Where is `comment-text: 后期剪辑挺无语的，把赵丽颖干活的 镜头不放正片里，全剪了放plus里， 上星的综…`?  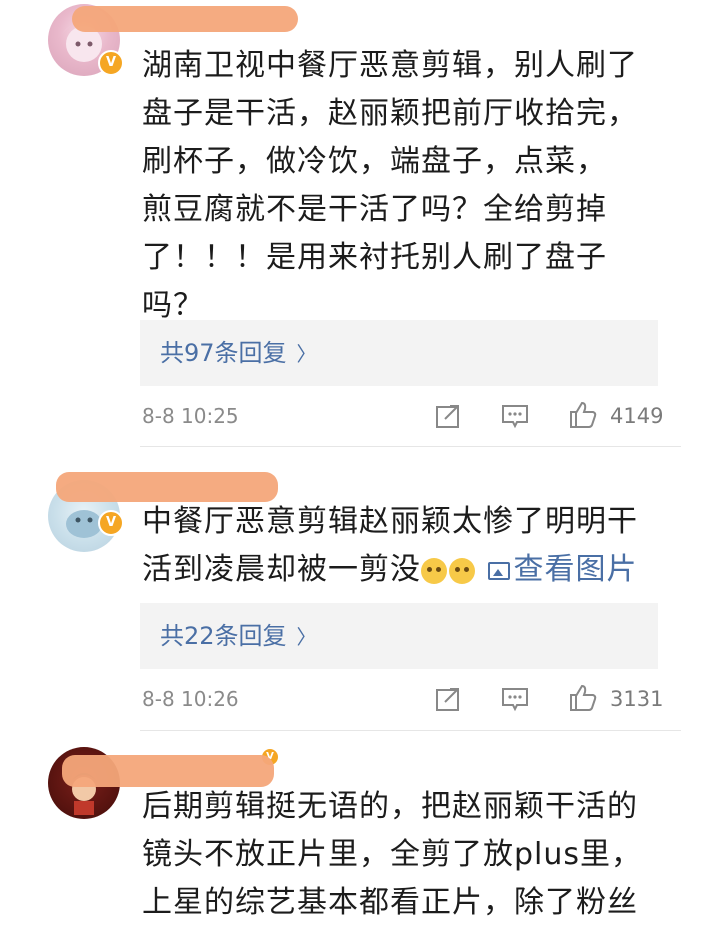 comment-text: 后期剪辑挺无语的，把赵丽颖干活的 镜头不放正片里，全剪了放plus里， 上星的综… is located at coordinates (392, 854).